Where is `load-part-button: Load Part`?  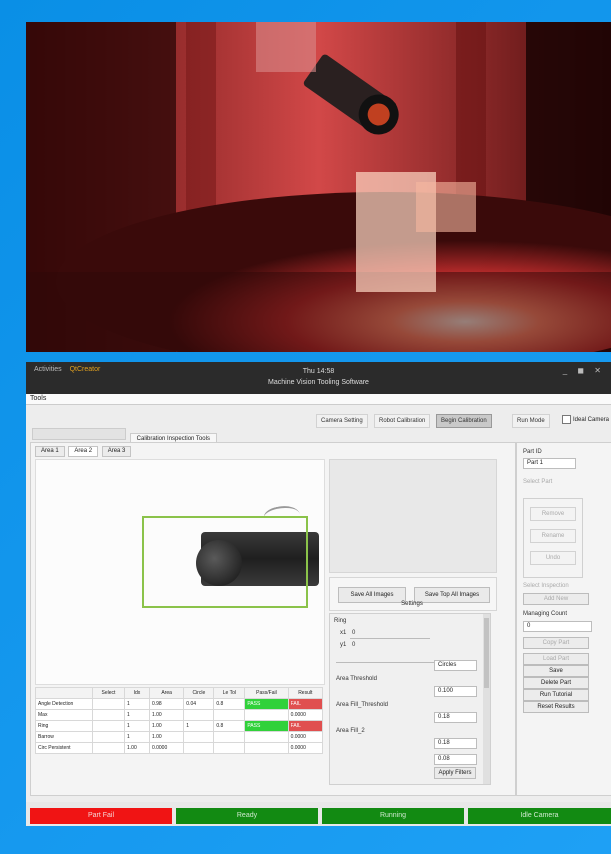
load-part-button: Load Part is located at coordinates (556, 659).